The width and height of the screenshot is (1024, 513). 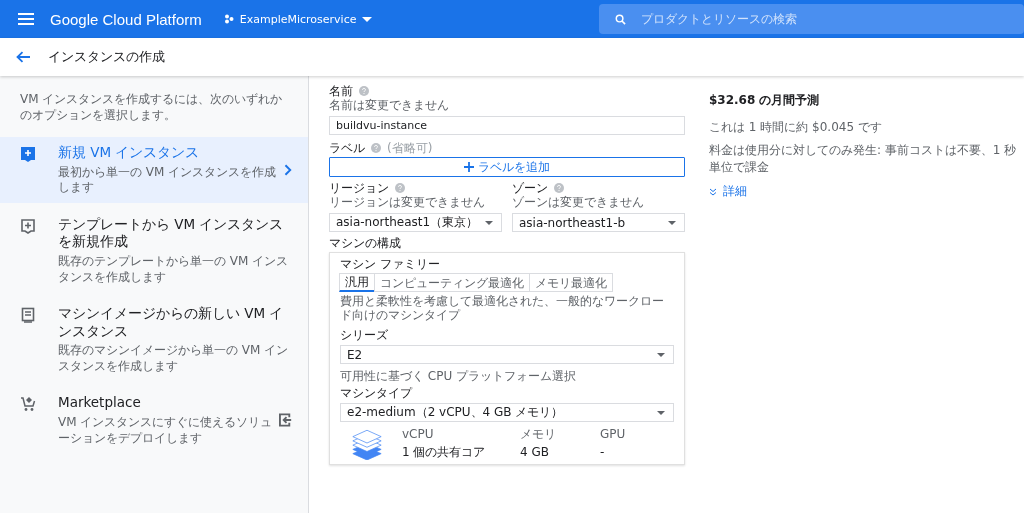 I want to click on plus-icon, so click(x=469, y=167).